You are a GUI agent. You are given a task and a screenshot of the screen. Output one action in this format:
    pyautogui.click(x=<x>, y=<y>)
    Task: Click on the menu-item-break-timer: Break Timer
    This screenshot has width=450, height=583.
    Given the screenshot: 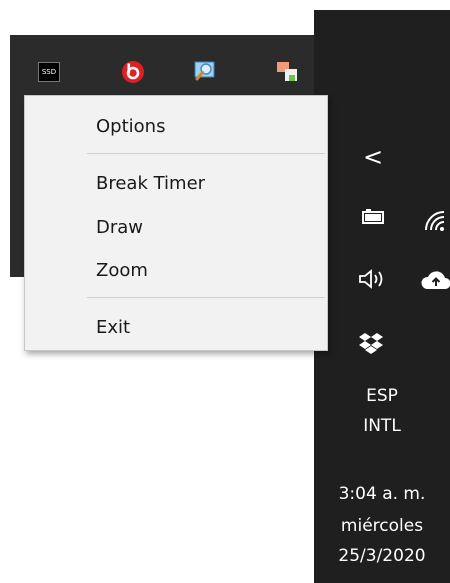 What is the action you would take?
    pyautogui.click(x=176, y=183)
    